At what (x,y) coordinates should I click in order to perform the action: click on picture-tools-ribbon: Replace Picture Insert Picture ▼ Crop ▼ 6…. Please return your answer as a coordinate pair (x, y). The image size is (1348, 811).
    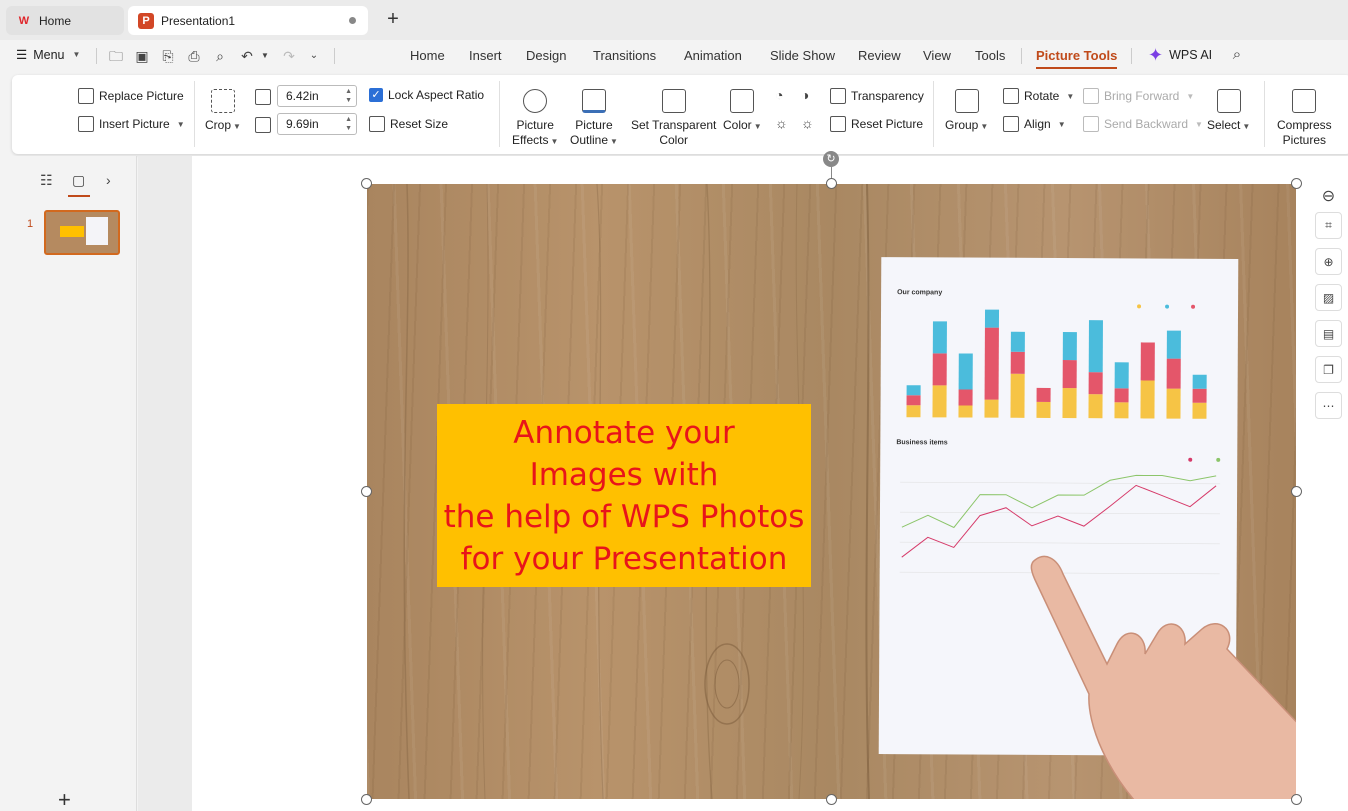
    Looking at the image, I should click on (680, 114).